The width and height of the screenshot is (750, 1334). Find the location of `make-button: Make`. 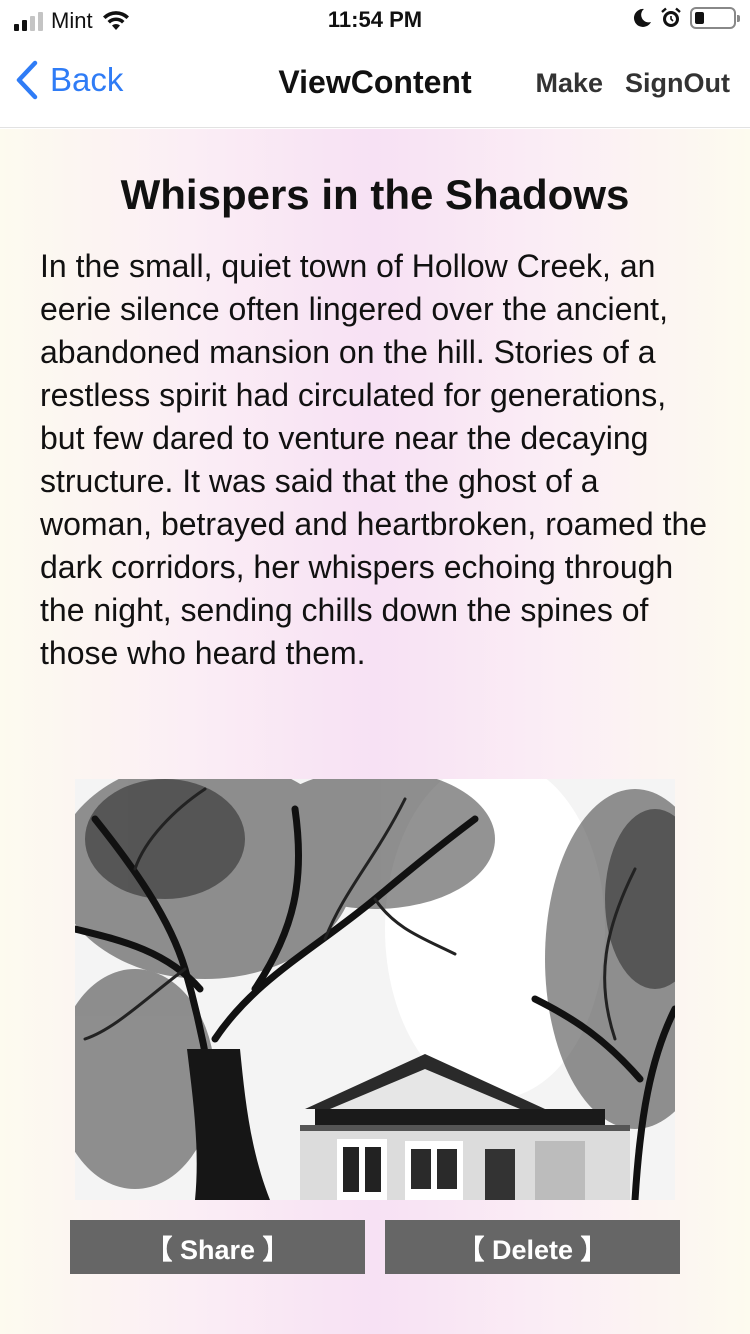

make-button: Make is located at coordinates (569, 83).